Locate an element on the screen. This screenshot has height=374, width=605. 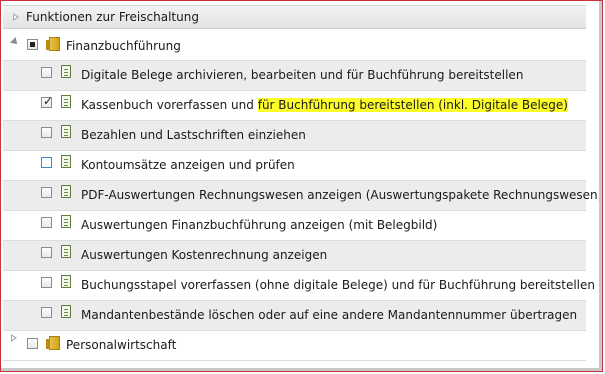
tree-group-personalwirtschaft: Personalwirtschaft is located at coordinates (294, 346).